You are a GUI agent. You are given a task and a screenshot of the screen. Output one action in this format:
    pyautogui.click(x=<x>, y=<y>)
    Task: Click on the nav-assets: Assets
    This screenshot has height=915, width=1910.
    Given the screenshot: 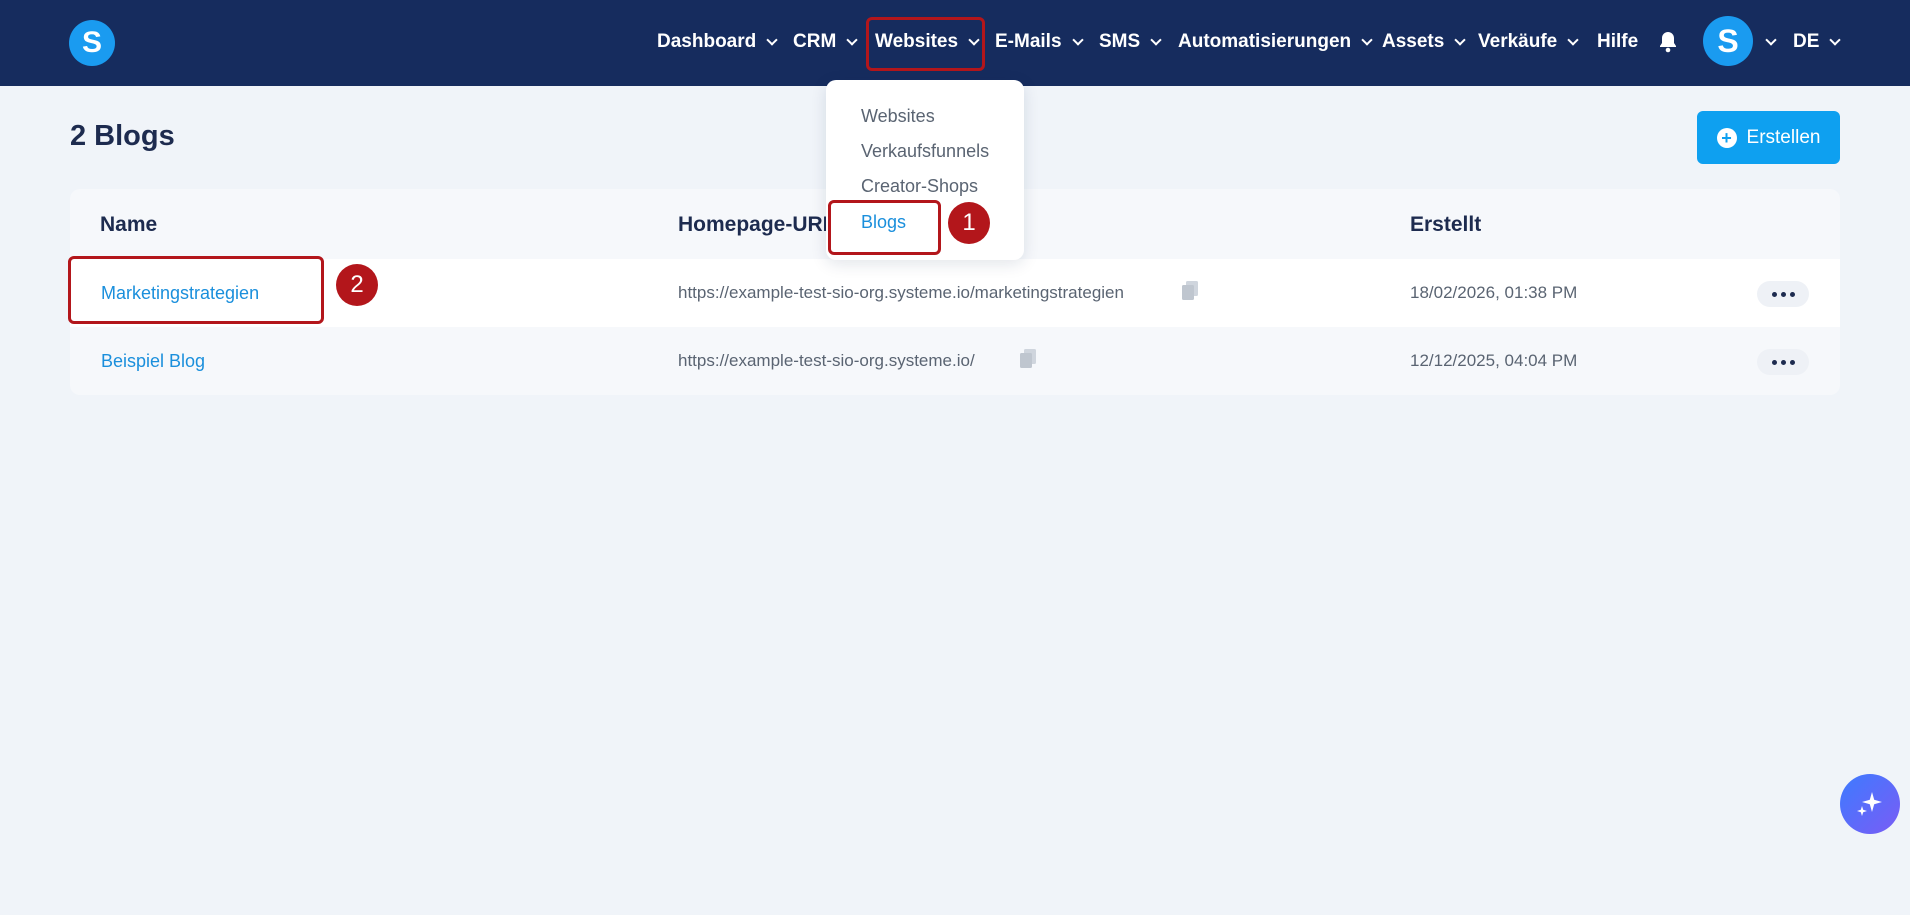 What is the action you would take?
    pyautogui.click(x=1424, y=42)
    